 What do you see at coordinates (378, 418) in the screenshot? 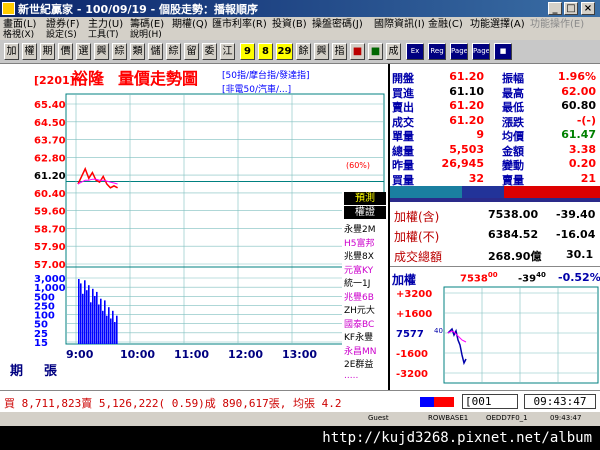
I see `user-status: Guest` at bounding box center [378, 418].